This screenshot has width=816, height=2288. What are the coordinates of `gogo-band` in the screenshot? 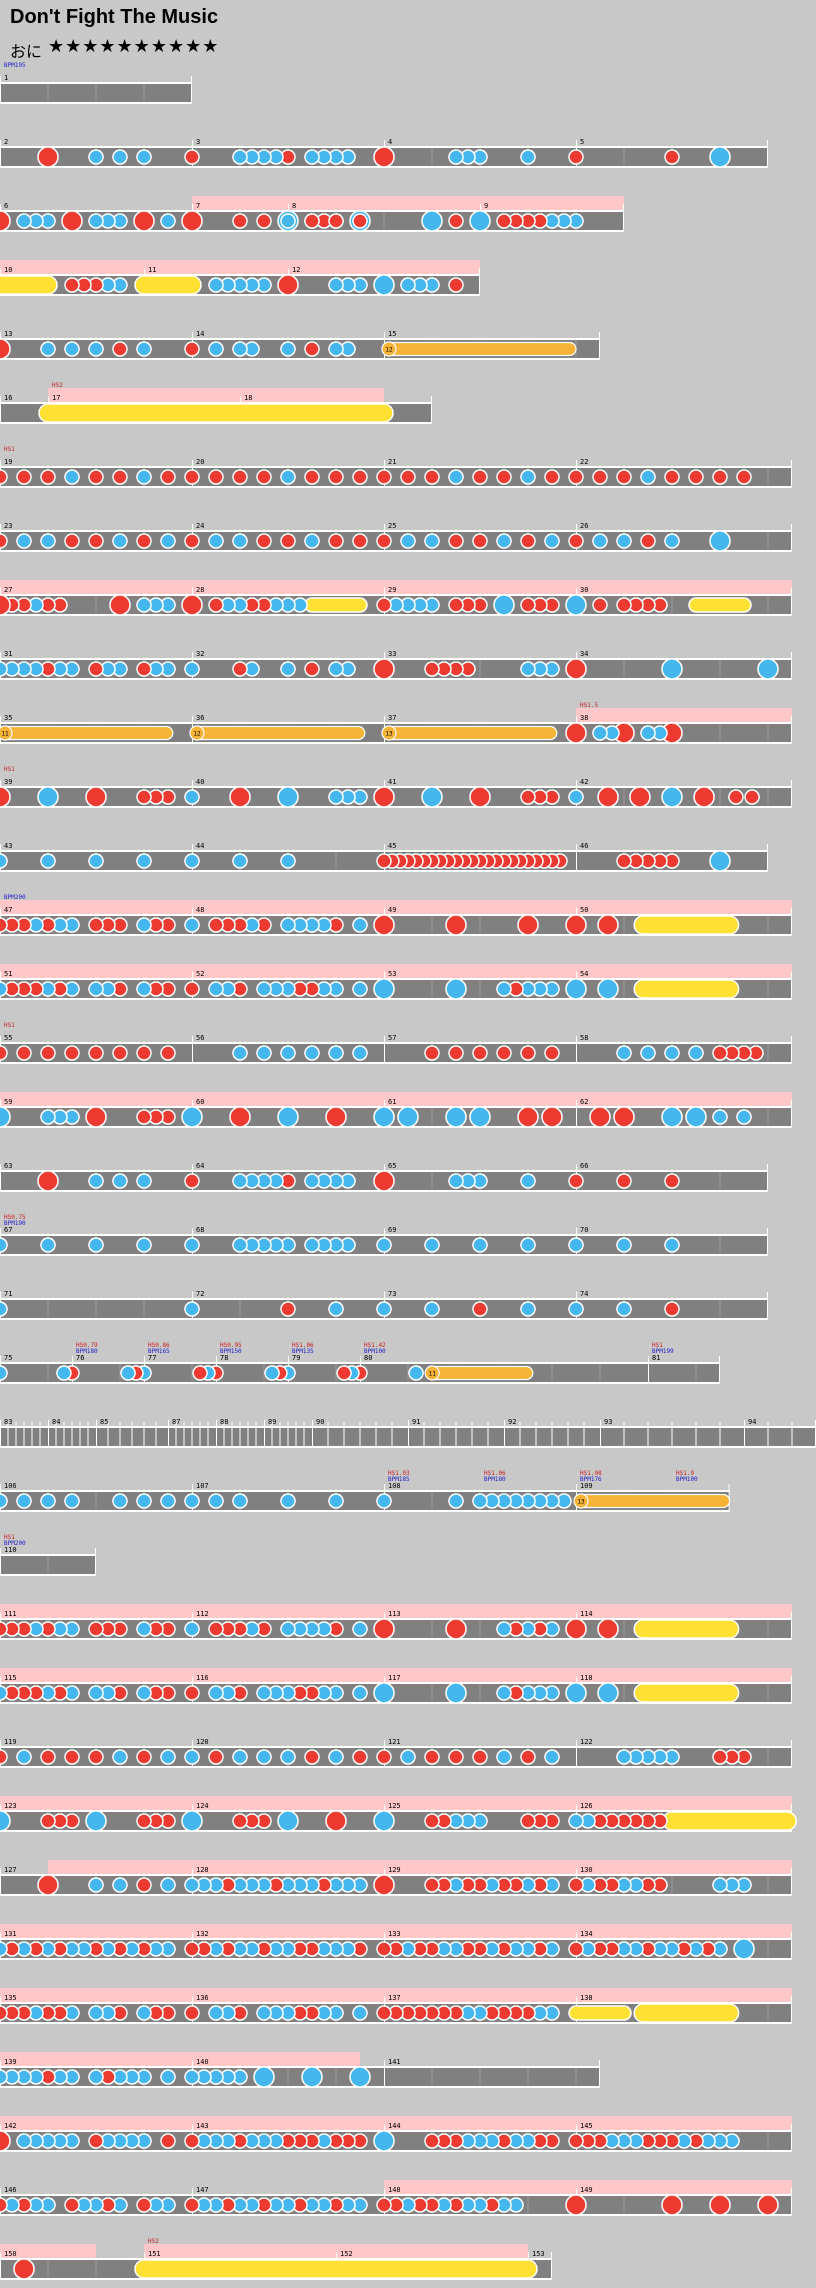 It's located at (420, 1867).